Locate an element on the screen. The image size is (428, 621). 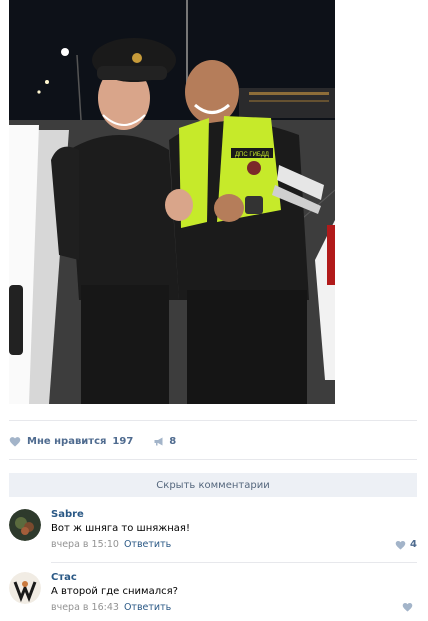
comment-like-count: 4 is located at coordinates (413, 544).